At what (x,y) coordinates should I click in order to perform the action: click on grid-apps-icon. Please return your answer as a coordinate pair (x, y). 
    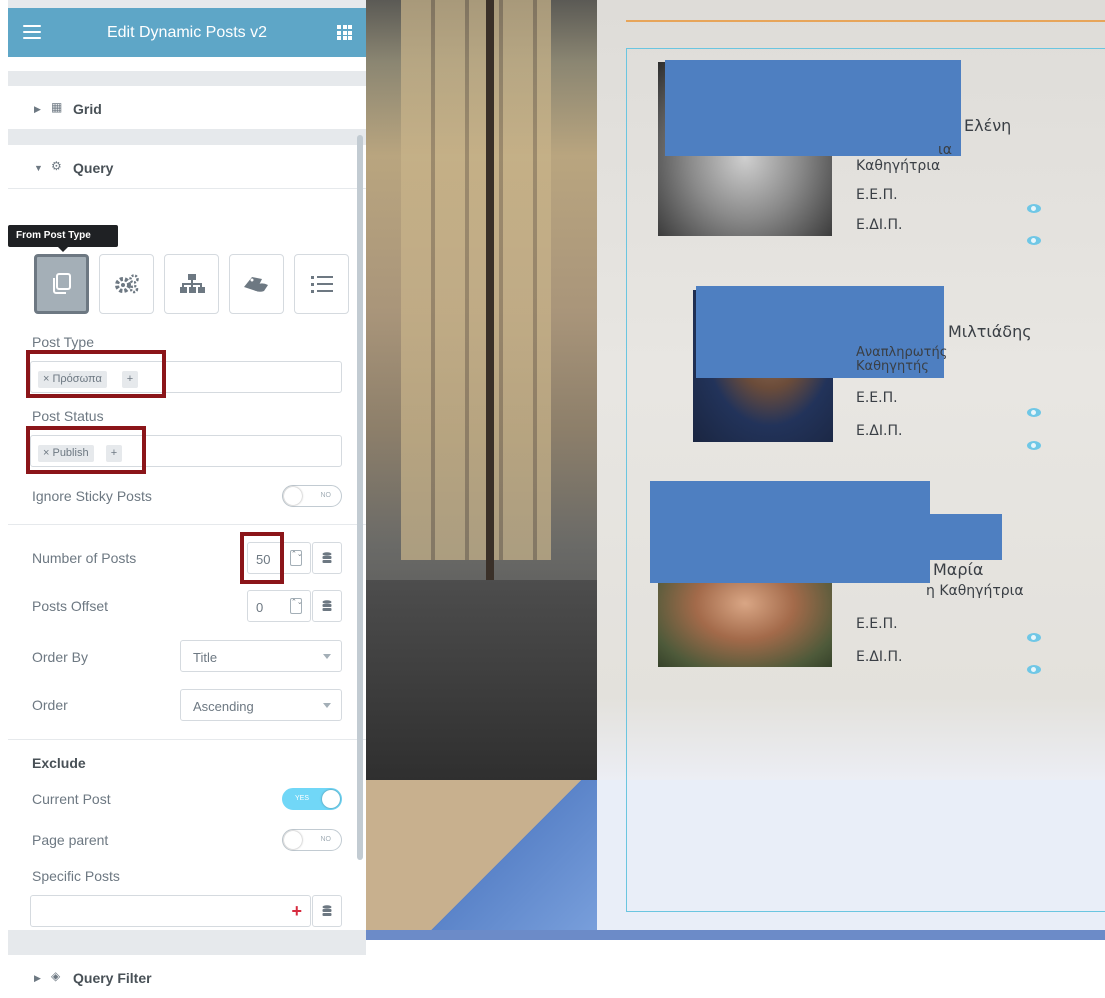
    Looking at the image, I should click on (344, 32).